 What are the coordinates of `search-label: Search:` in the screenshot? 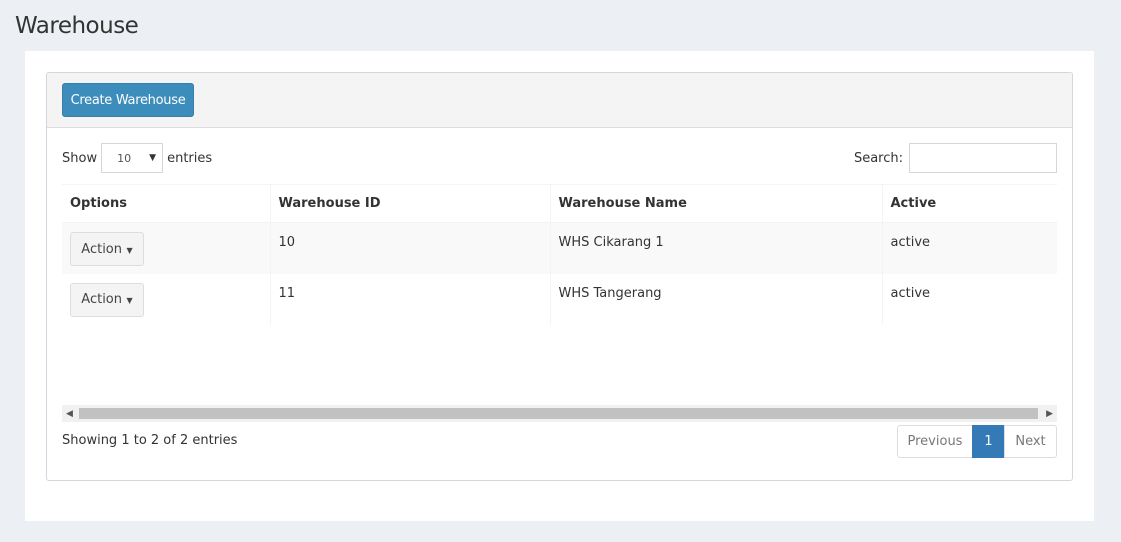 It's located at (878, 158).